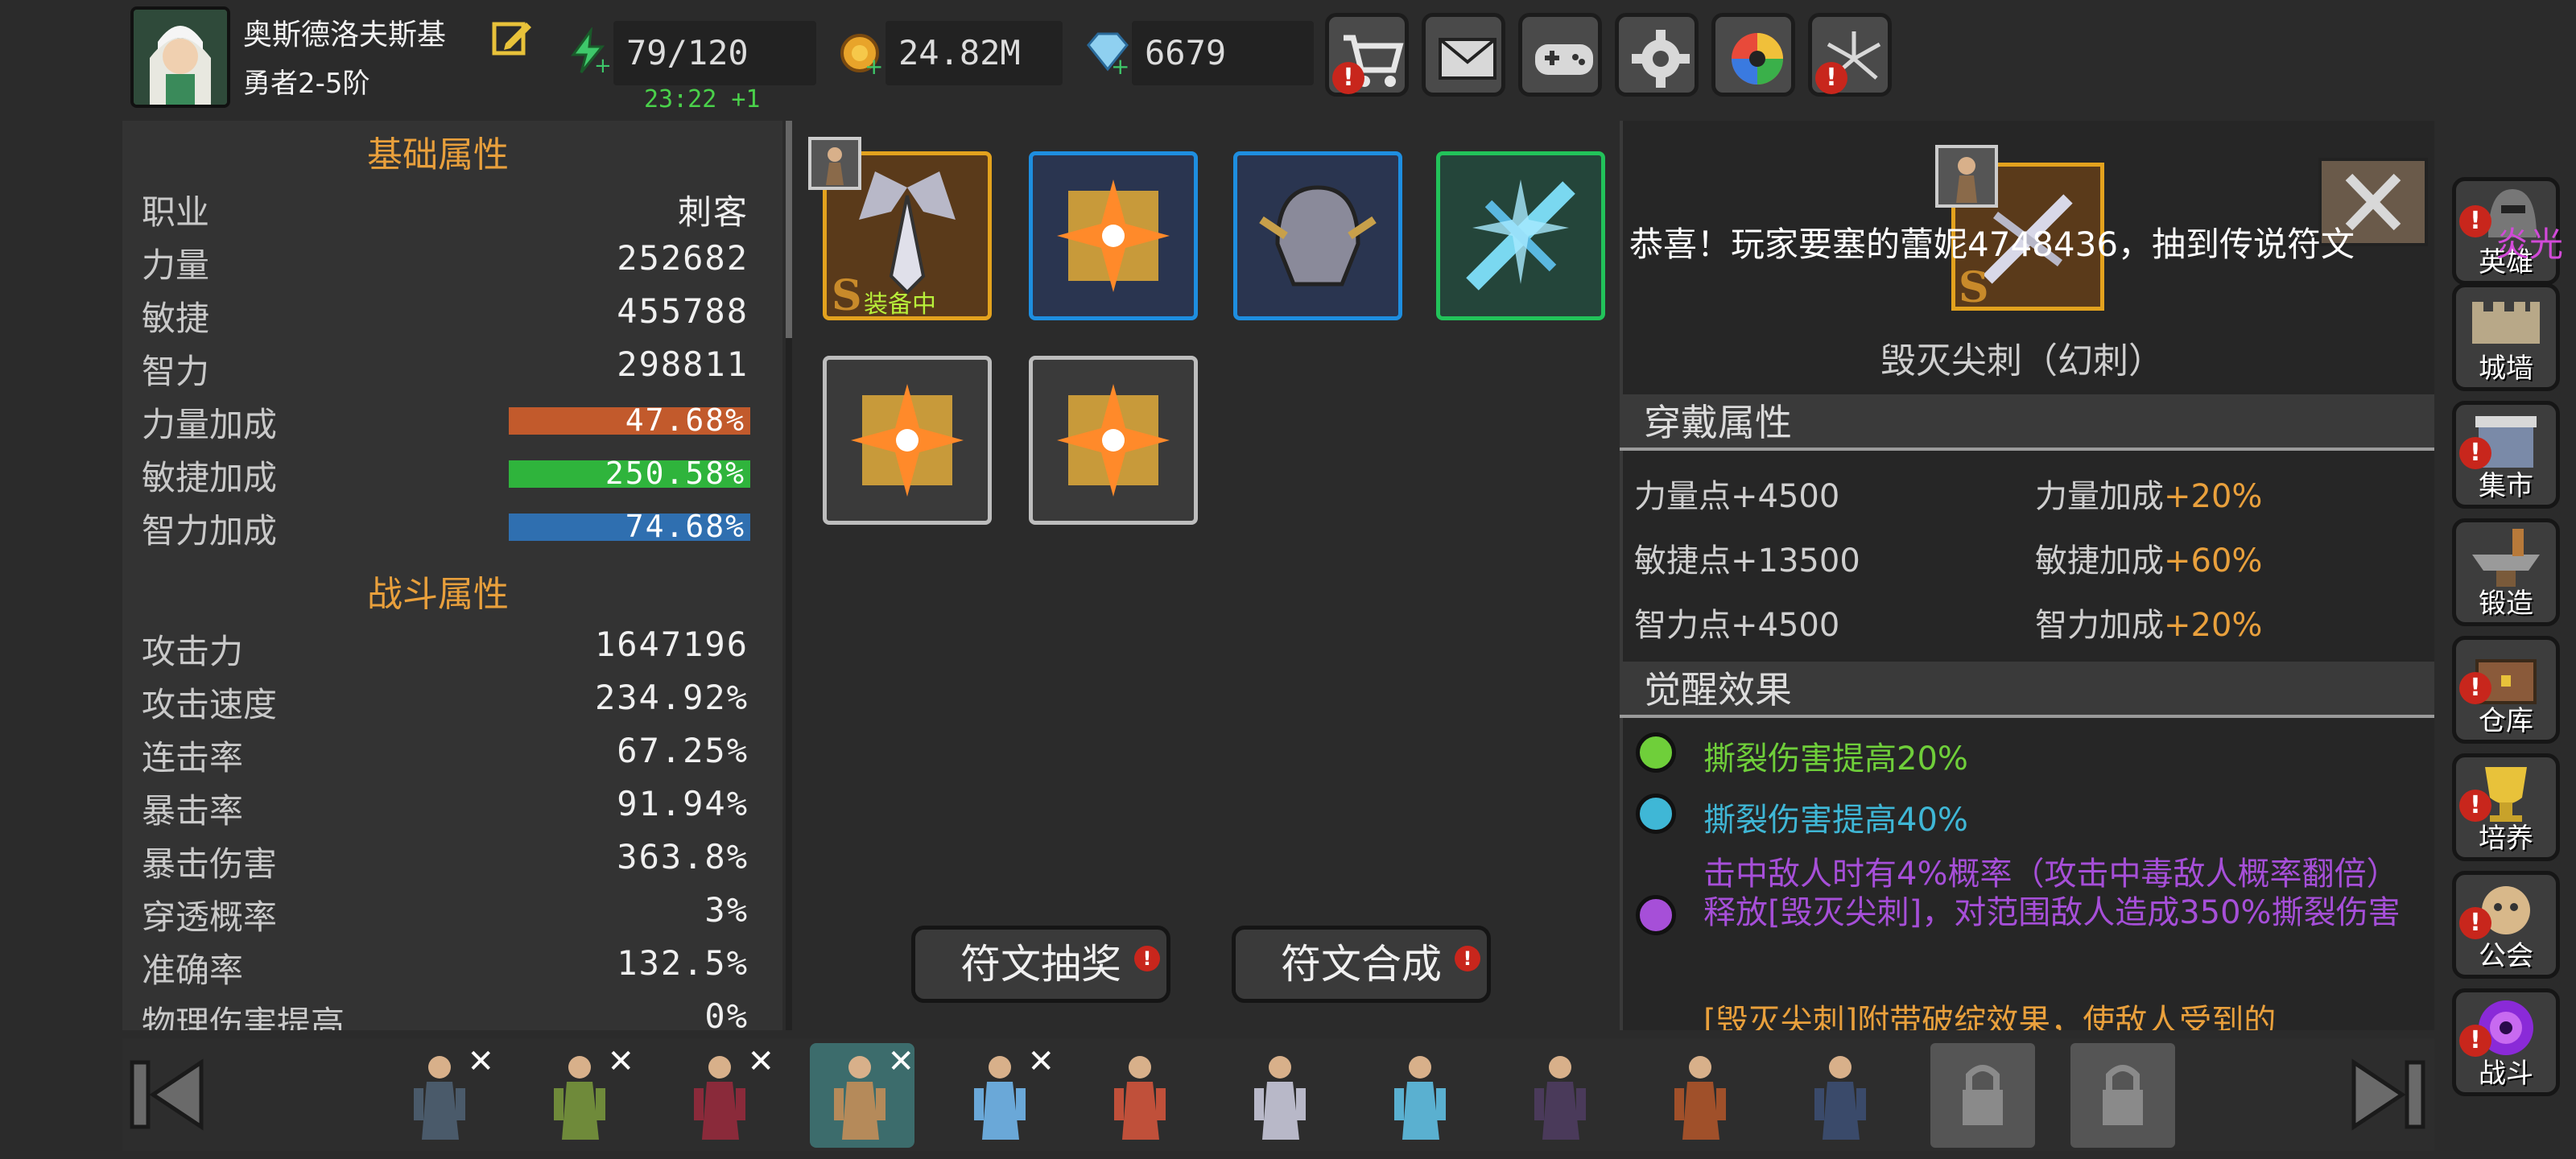 The height and width of the screenshot is (1159, 2576). What do you see at coordinates (2506, 1074) in the screenshot?
I see `nav-label: 战斗` at bounding box center [2506, 1074].